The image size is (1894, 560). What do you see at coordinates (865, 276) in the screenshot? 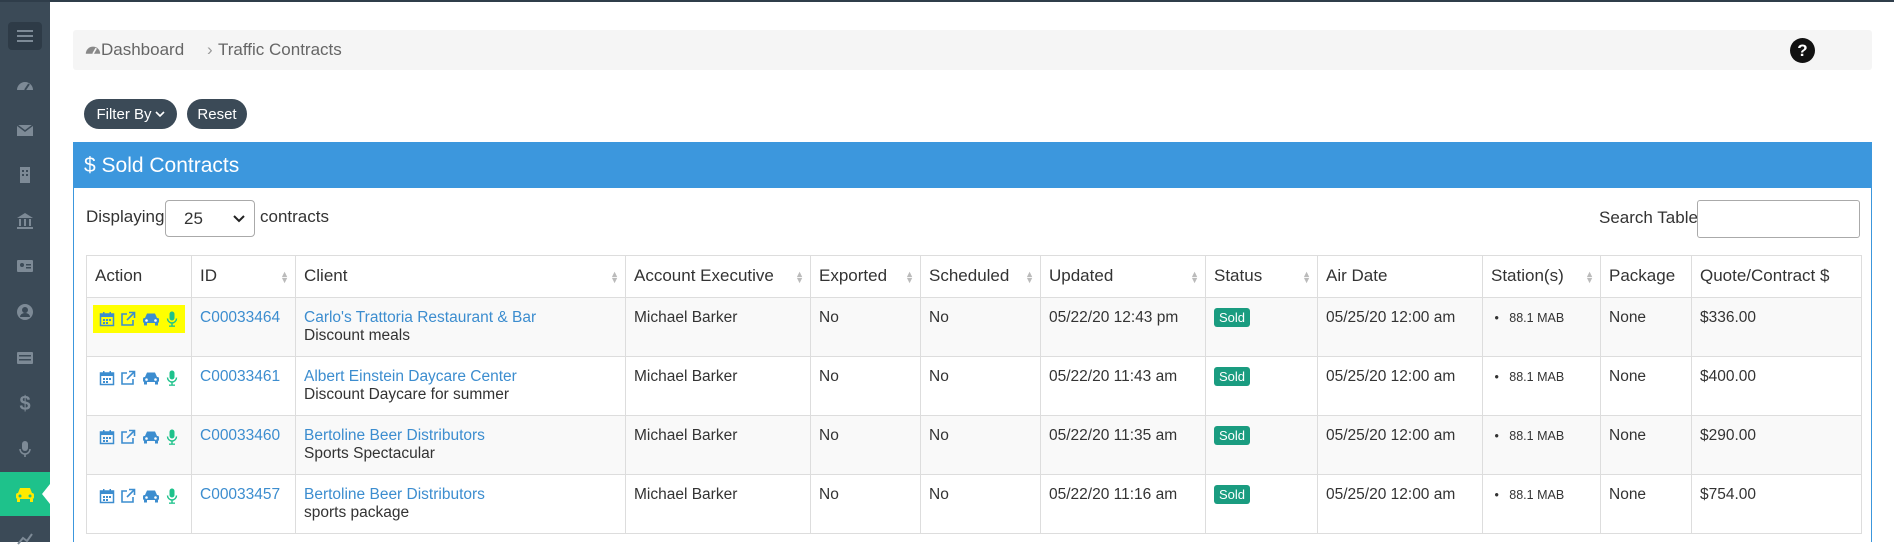
I see `column-header: Exported ▲ ▼` at bounding box center [865, 276].